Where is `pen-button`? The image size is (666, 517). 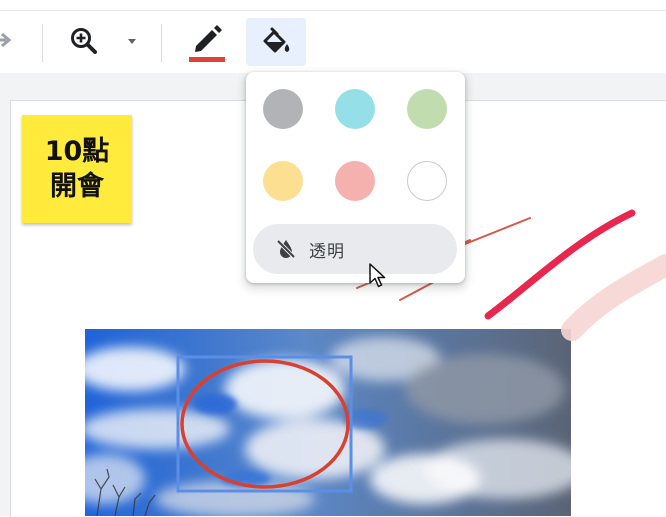
pen-button is located at coordinates (207, 40).